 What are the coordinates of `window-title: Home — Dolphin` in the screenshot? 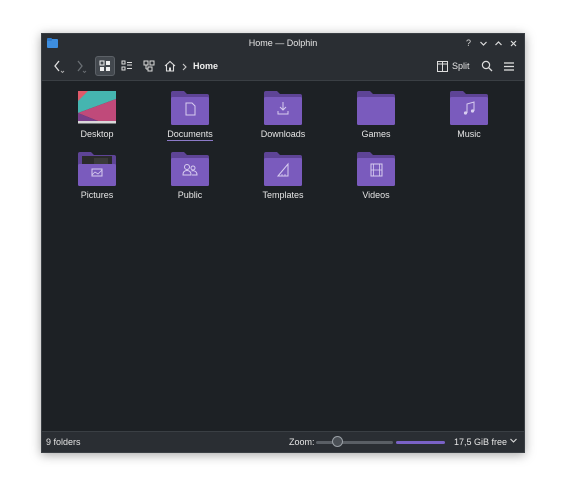 It's located at (283, 43).